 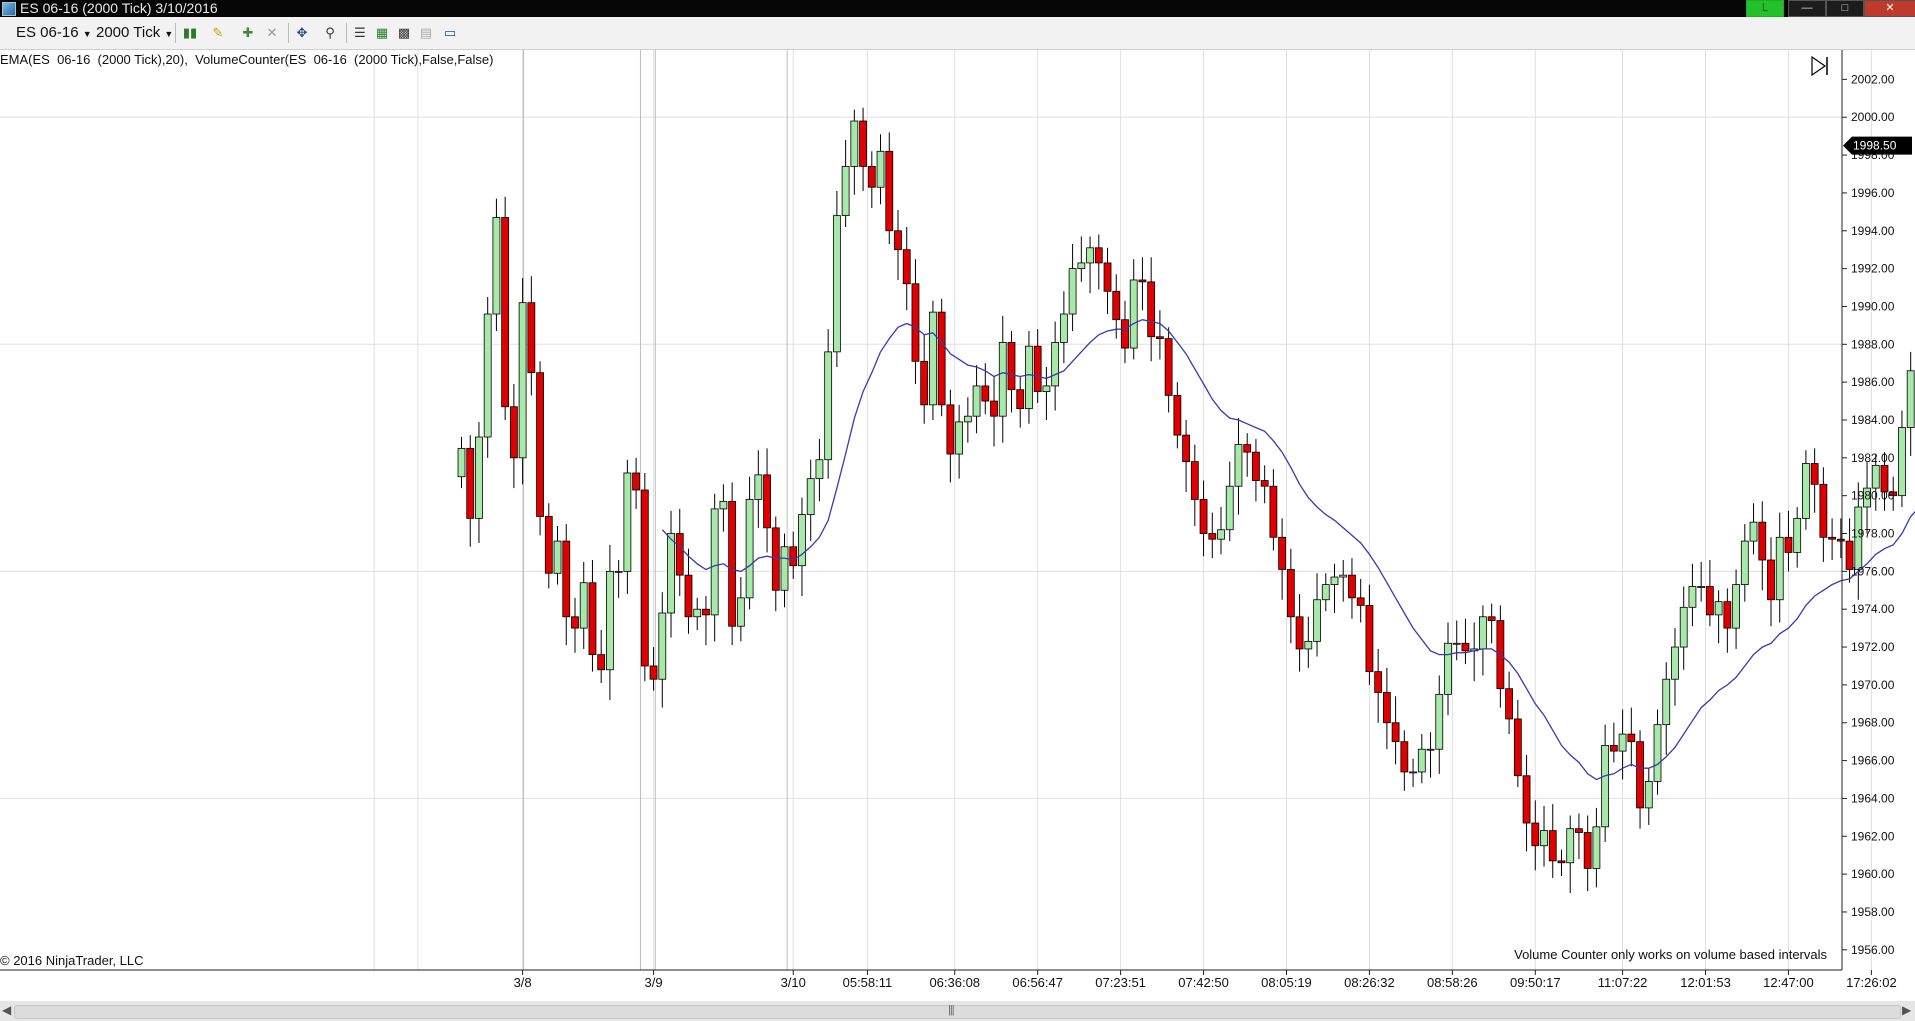 What do you see at coordinates (1452, 982) in the screenshot?
I see `time-tick-label: 08:58:26` at bounding box center [1452, 982].